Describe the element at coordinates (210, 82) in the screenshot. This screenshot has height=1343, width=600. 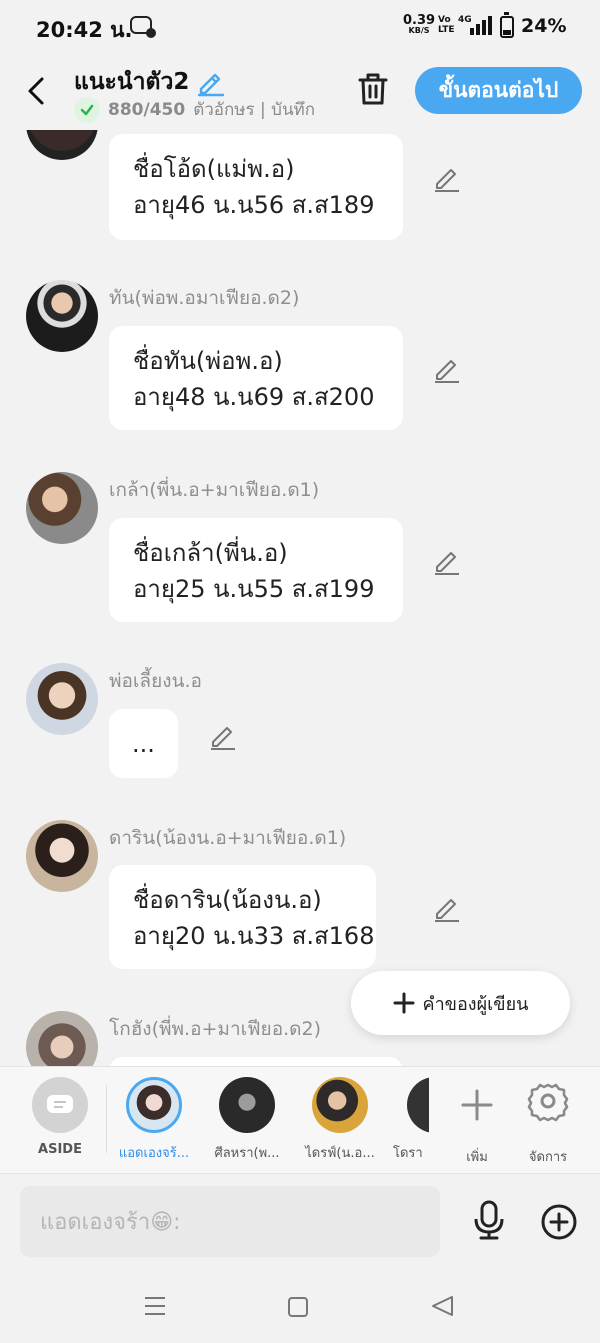
I see `edit-title-icon` at that location.